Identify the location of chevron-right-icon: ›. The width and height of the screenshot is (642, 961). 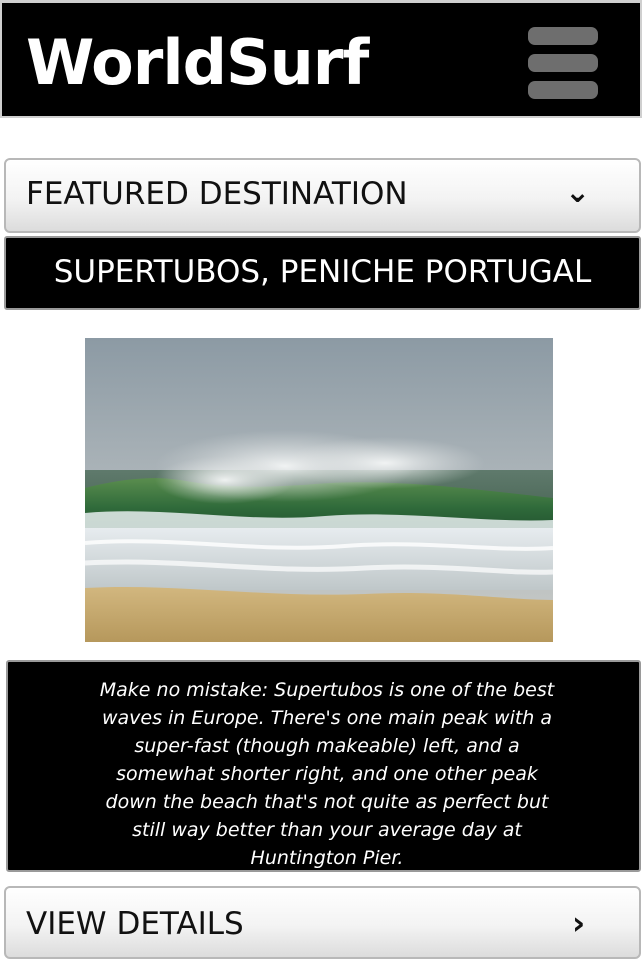
(579, 923).